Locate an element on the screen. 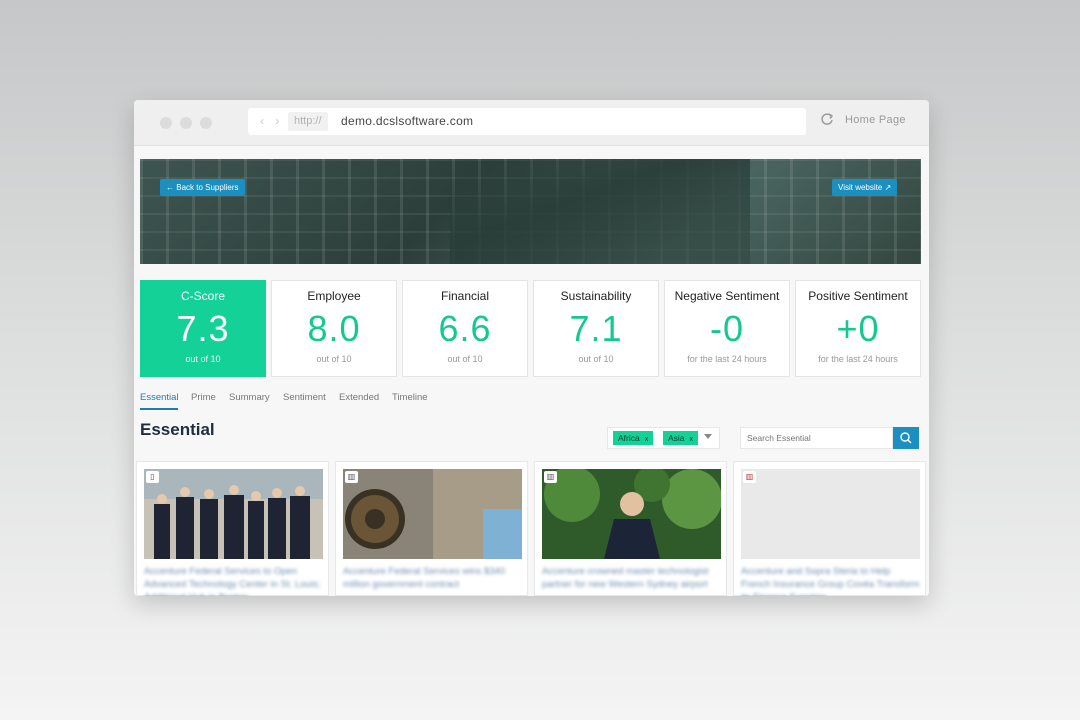 Image resolution: width=1080 pixels, height=720 pixels. search-button is located at coordinates (906, 438).